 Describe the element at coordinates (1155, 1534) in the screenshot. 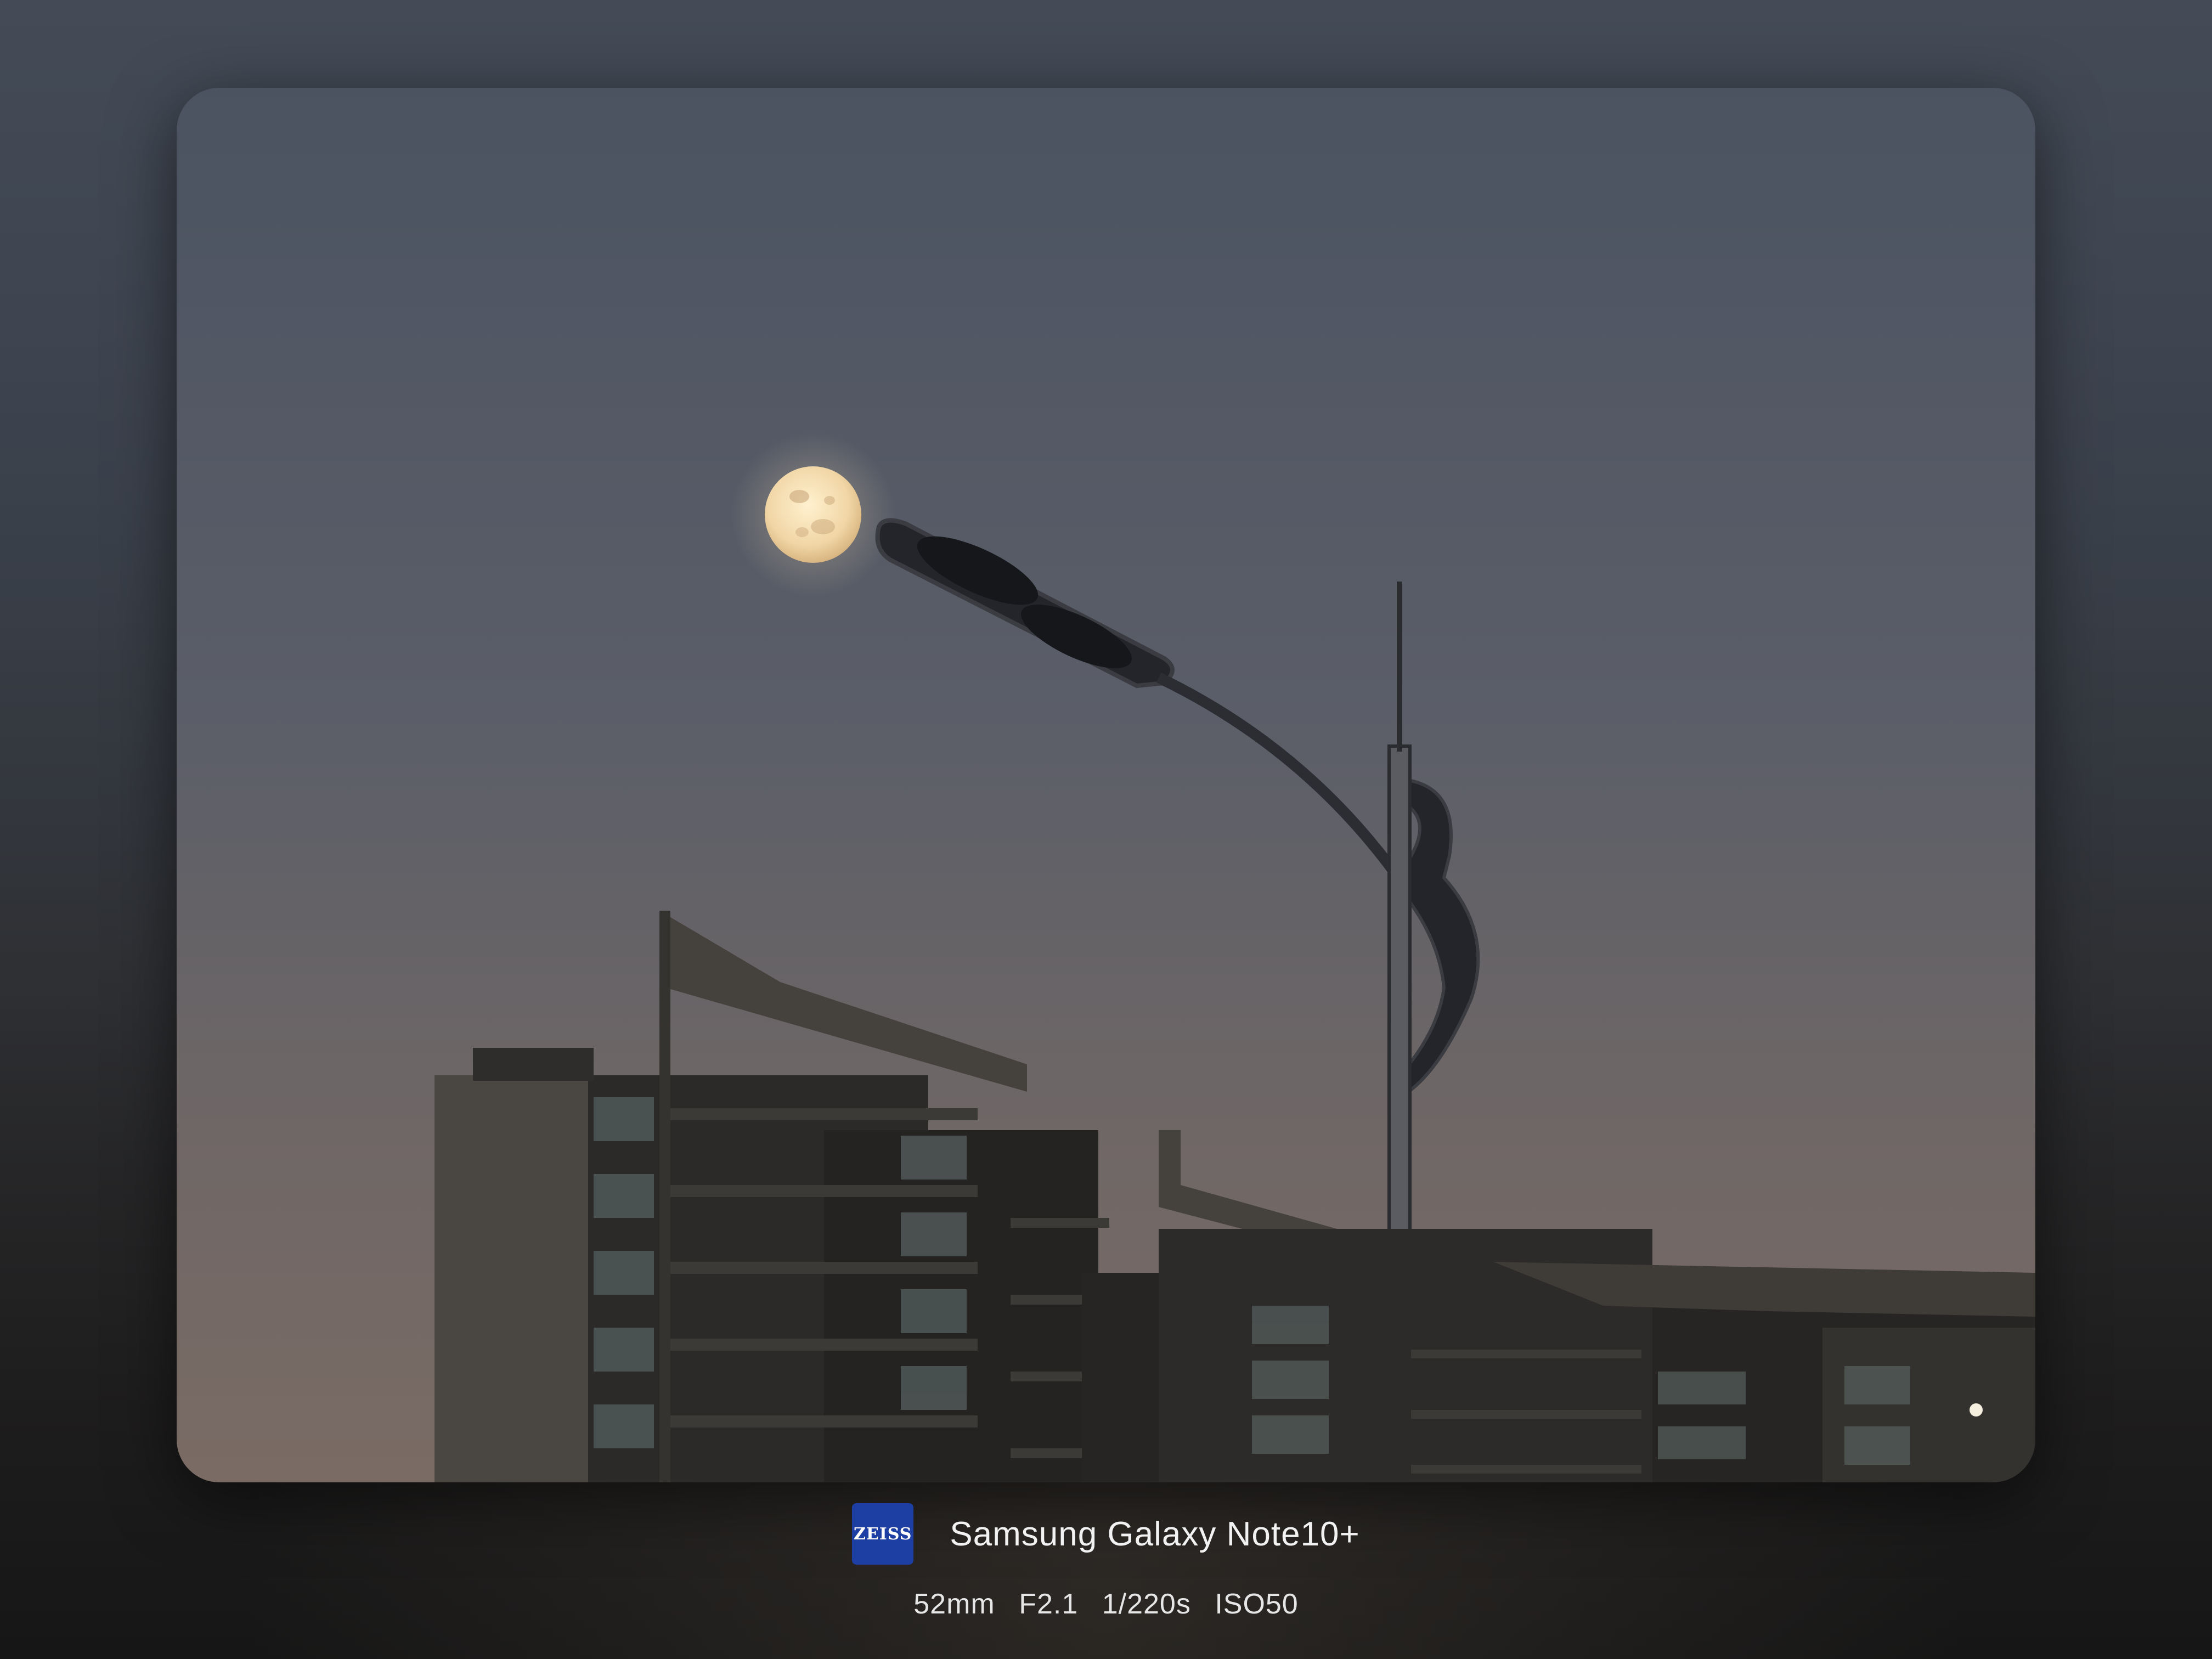

I see `device-name: Samsung Galaxy Note10+` at that location.